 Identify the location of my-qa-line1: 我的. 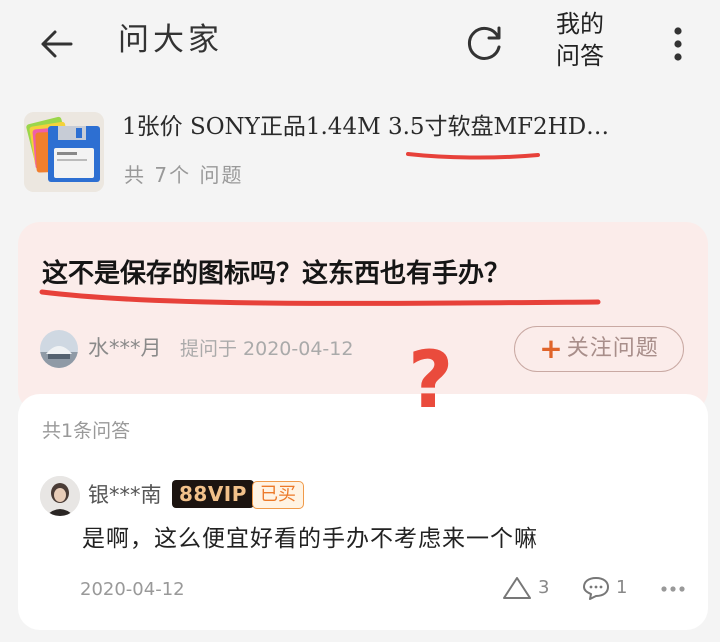
(580, 24).